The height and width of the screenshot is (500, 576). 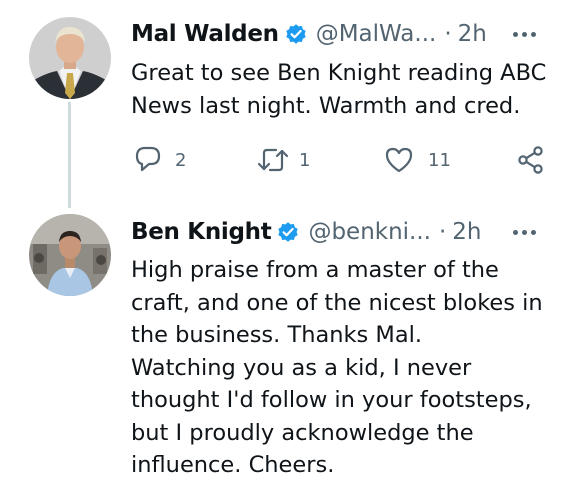 What do you see at coordinates (205, 34) in the screenshot?
I see `author-name: Mal Walden` at bounding box center [205, 34].